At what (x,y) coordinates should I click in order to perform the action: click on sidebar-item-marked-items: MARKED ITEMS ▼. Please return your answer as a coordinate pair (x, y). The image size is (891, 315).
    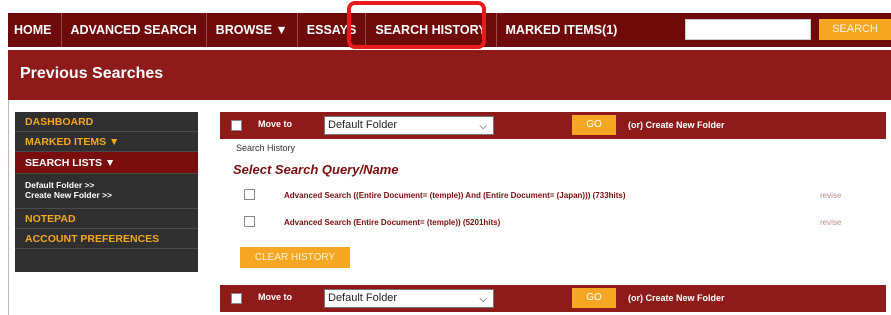
    Looking at the image, I should click on (106, 142).